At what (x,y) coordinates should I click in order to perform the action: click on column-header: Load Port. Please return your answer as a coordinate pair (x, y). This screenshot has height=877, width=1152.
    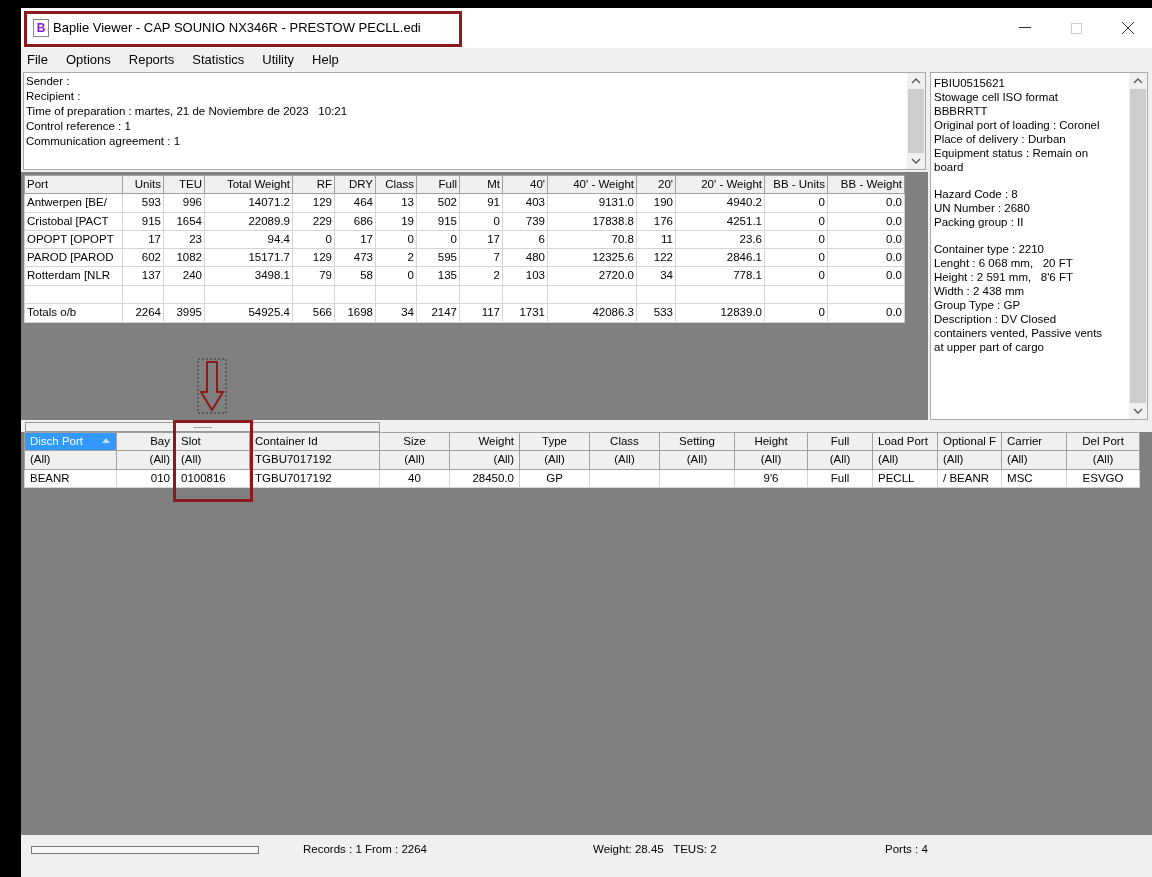
    Looking at the image, I should click on (905, 441).